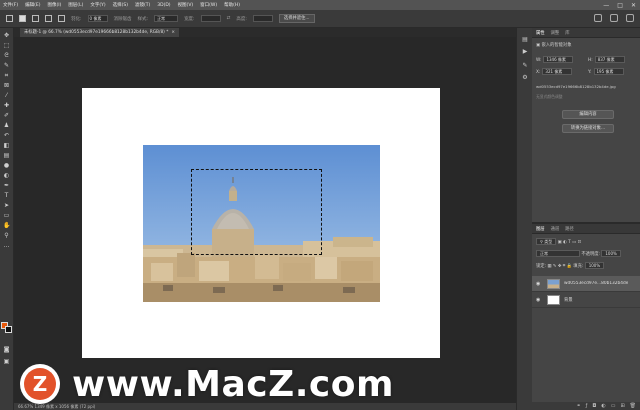 The width and height of the screenshot is (640, 410). I want to click on selection-marquee, so click(256, 212).